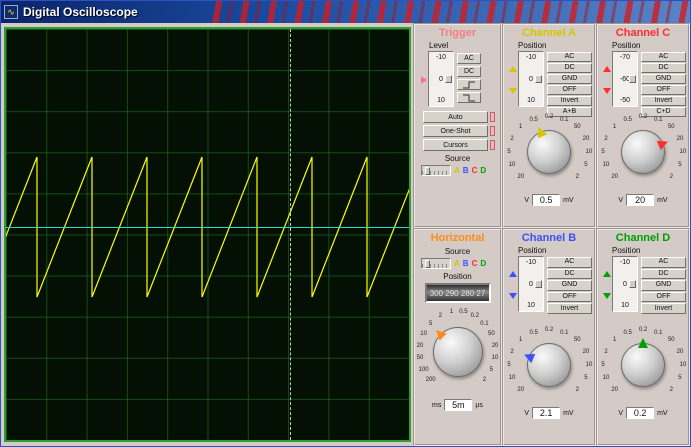 The image size is (691, 447). What do you see at coordinates (436, 263) in the screenshot?
I see `horizontal-source-slider` at bounding box center [436, 263].